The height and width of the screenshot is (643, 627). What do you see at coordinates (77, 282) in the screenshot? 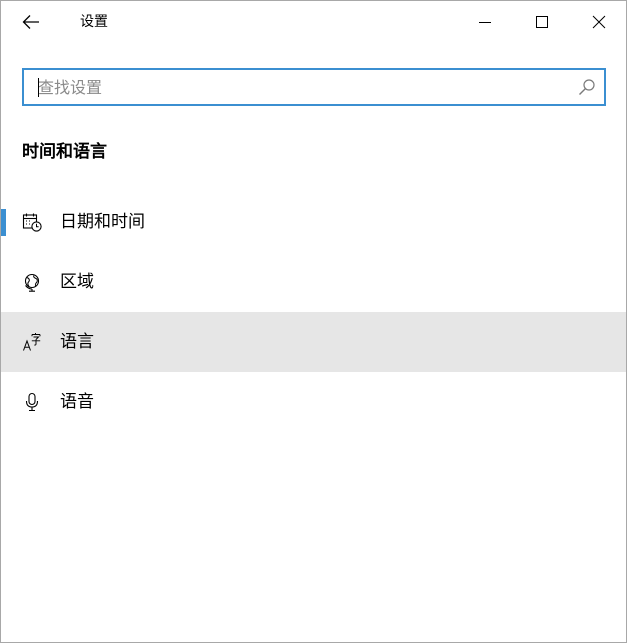
I see `nav-item-label: 区域` at bounding box center [77, 282].